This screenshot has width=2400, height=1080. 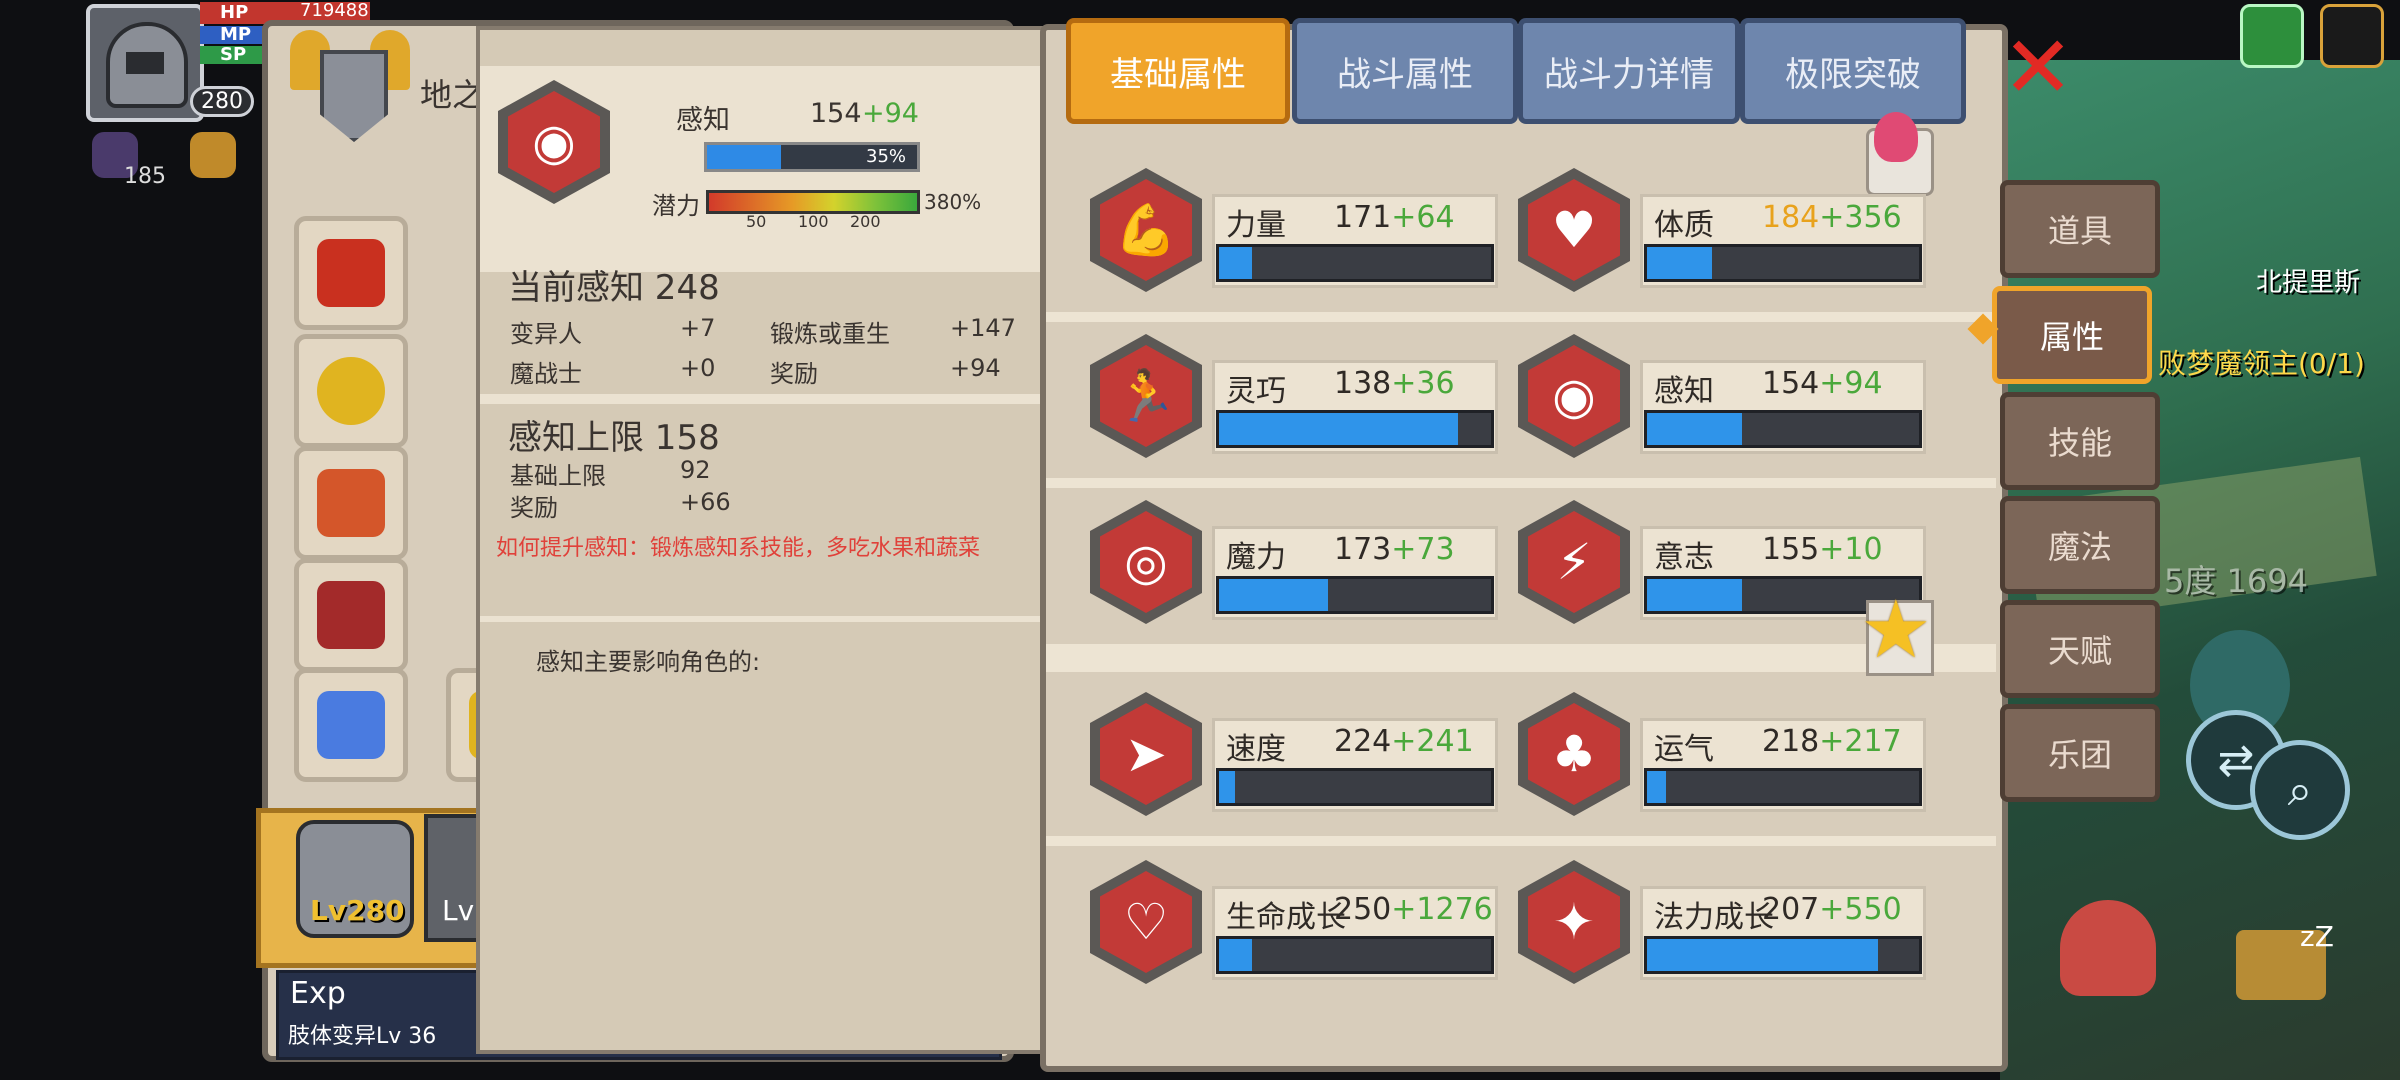 What do you see at coordinates (1714, 917) in the screenshot?
I see `stat-name: 法力成长` at bounding box center [1714, 917].